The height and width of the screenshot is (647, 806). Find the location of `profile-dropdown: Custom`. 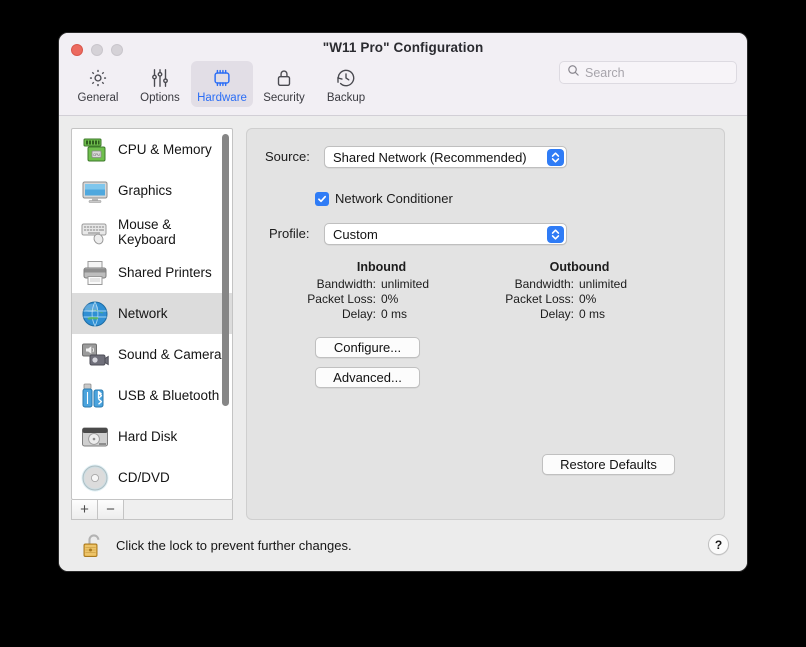

profile-dropdown: Custom is located at coordinates (445, 234).